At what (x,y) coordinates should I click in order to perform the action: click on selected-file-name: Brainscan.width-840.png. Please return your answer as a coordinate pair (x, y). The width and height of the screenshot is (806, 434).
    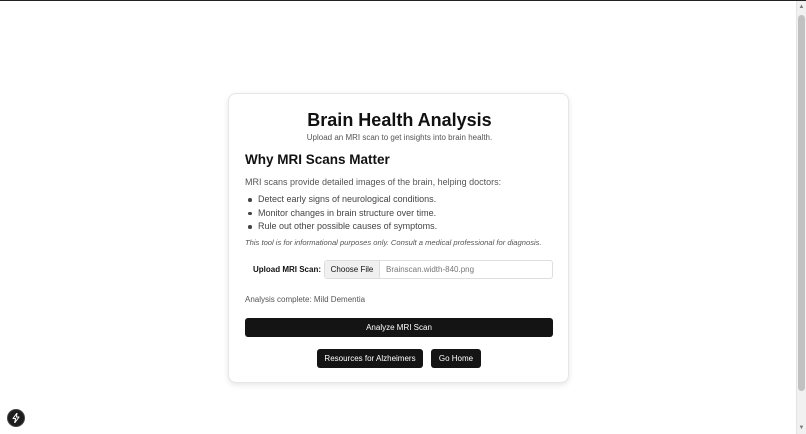
    Looking at the image, I should click on (430, 269).